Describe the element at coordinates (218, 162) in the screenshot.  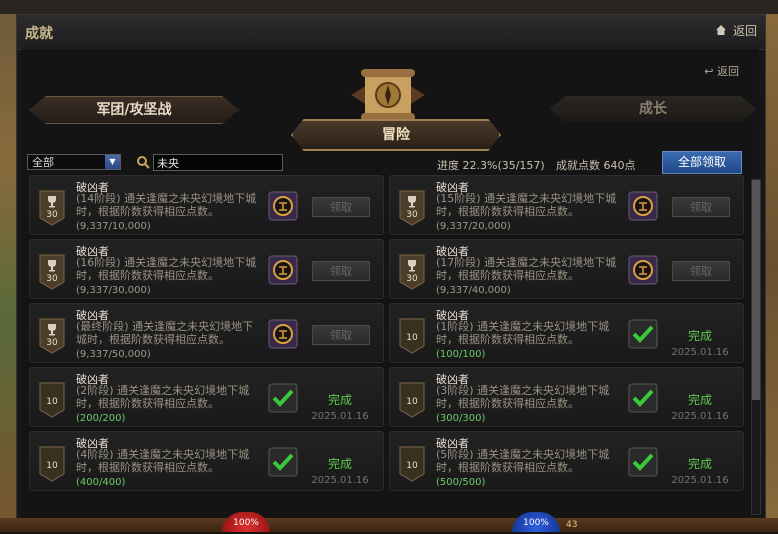
I see `search-input` at that location.